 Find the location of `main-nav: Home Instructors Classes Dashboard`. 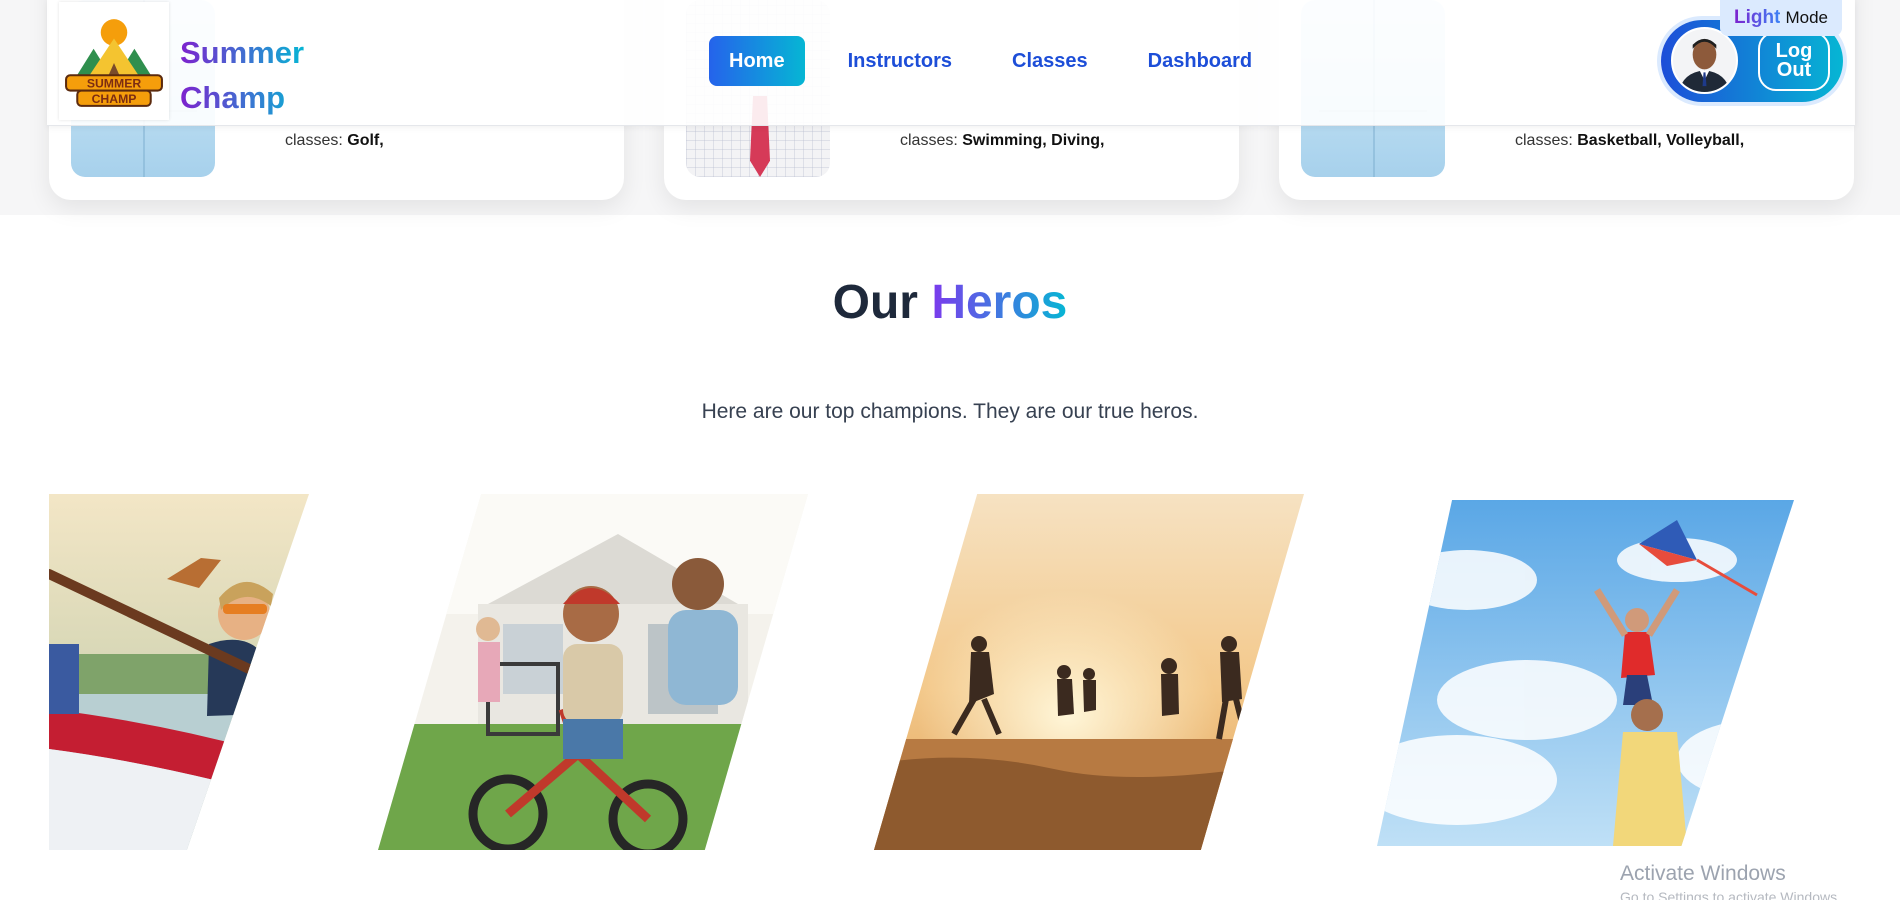

main-nav: Home Instructors Classes Dashboard is located at coordinates (1003, 61).